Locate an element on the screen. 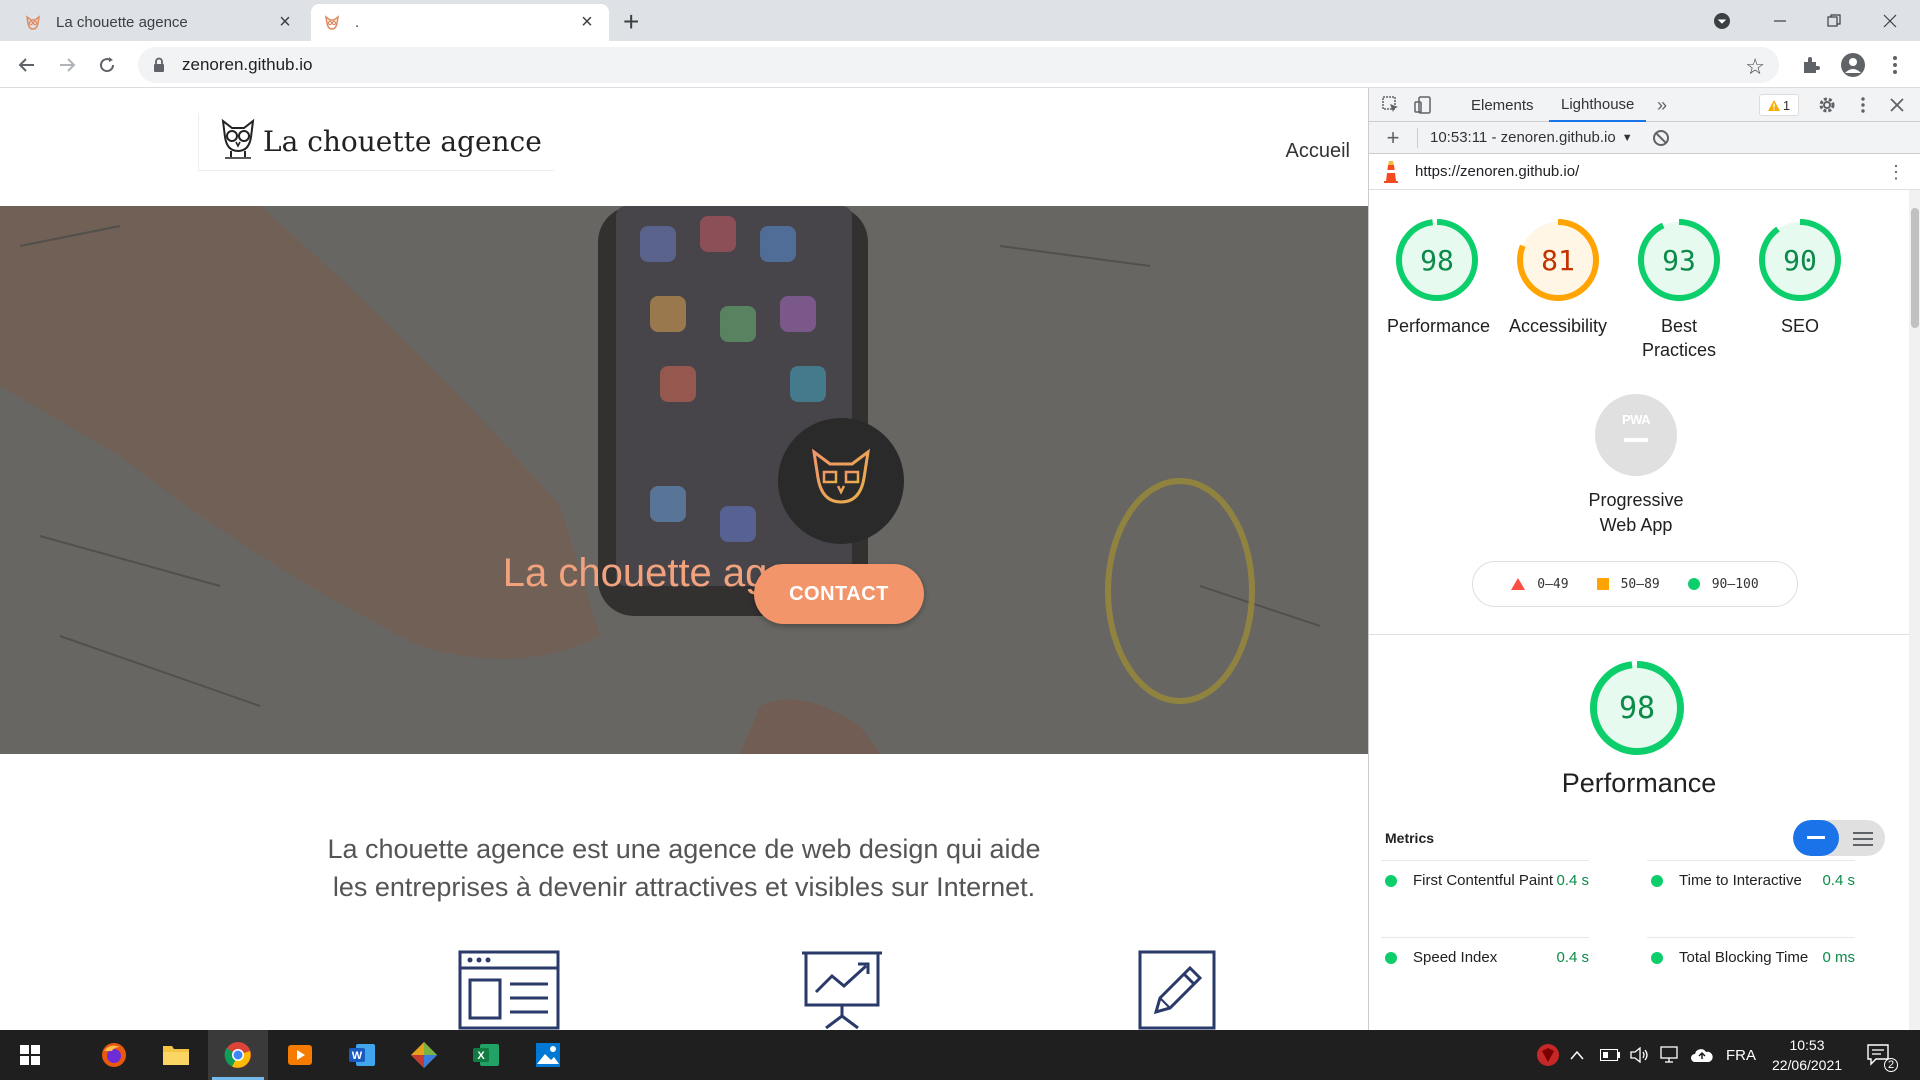 The width and height of the screenshot is (1920, 1080). firefox-icon is located at coordinates (114, 1055).